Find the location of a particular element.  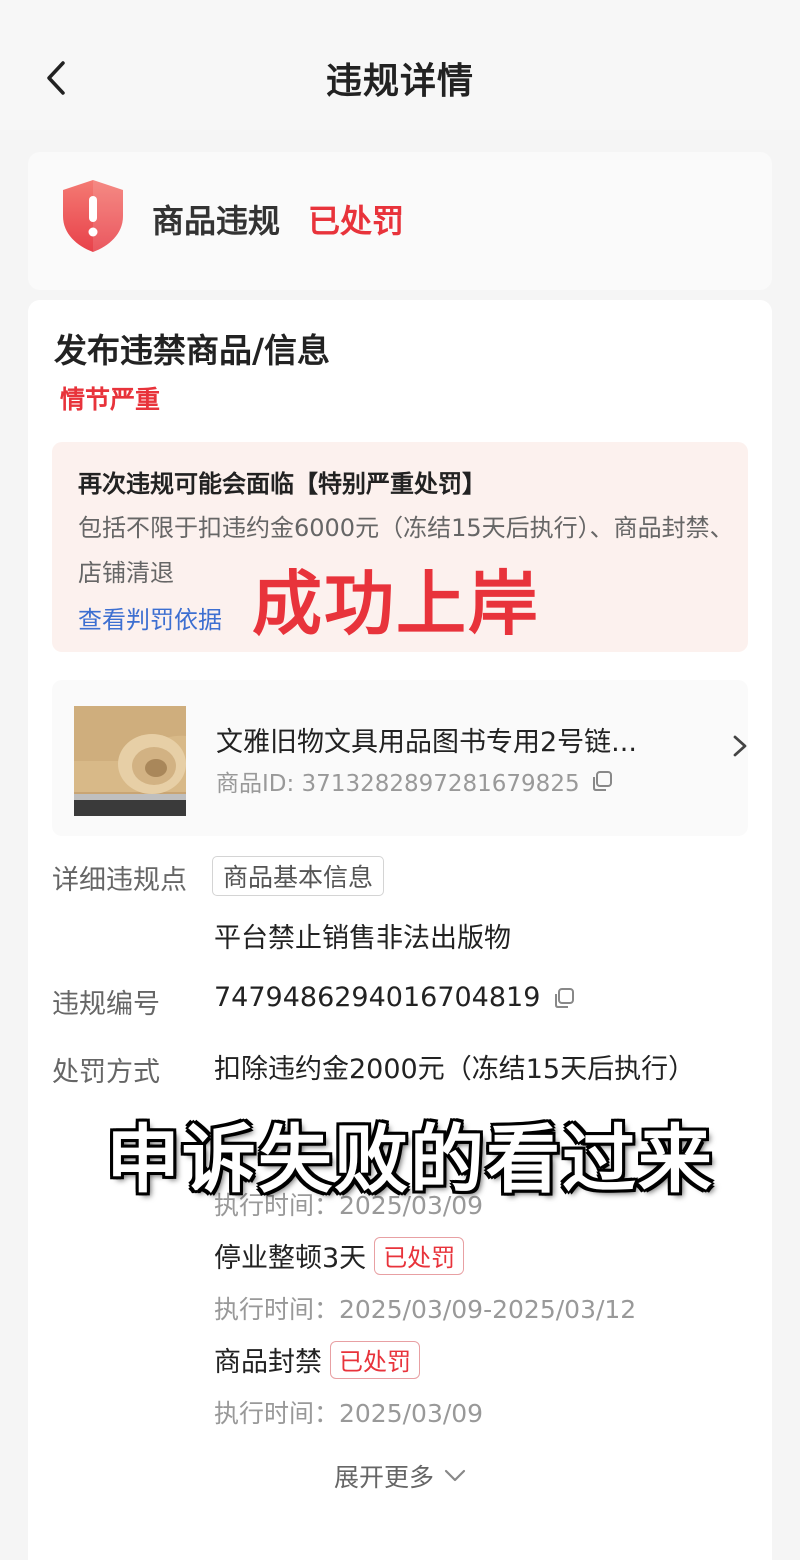

expand-more-button: 展开更多 is located at coordinates (400, 1476).